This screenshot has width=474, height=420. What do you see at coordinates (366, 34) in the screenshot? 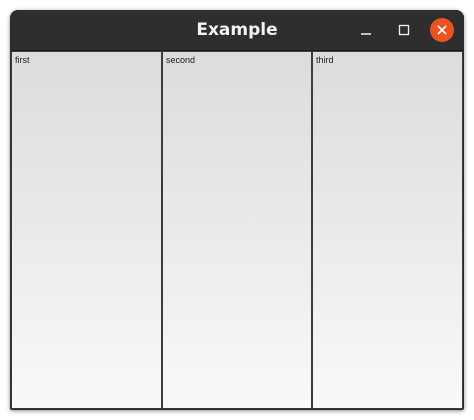
I see `minimize-icon` at bounding box center [366, 34].